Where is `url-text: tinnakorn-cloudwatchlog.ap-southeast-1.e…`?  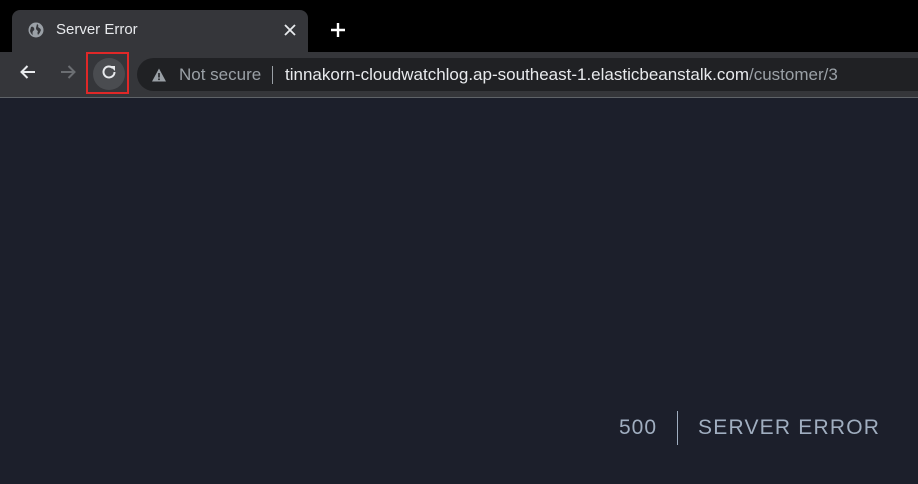 url-text: tinnakorn-cloudwatchlog.ap-southeast-1.e… is located at coordinates (561, 75).